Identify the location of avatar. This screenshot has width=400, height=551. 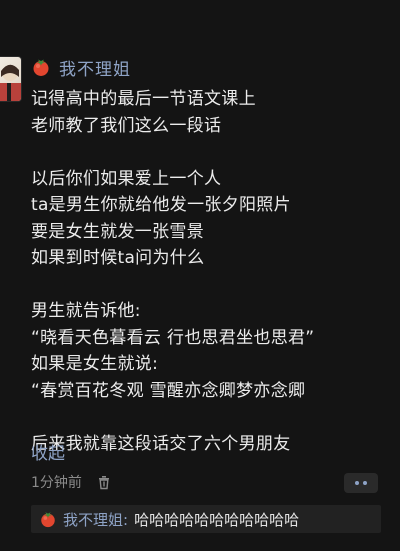
(11, 79).